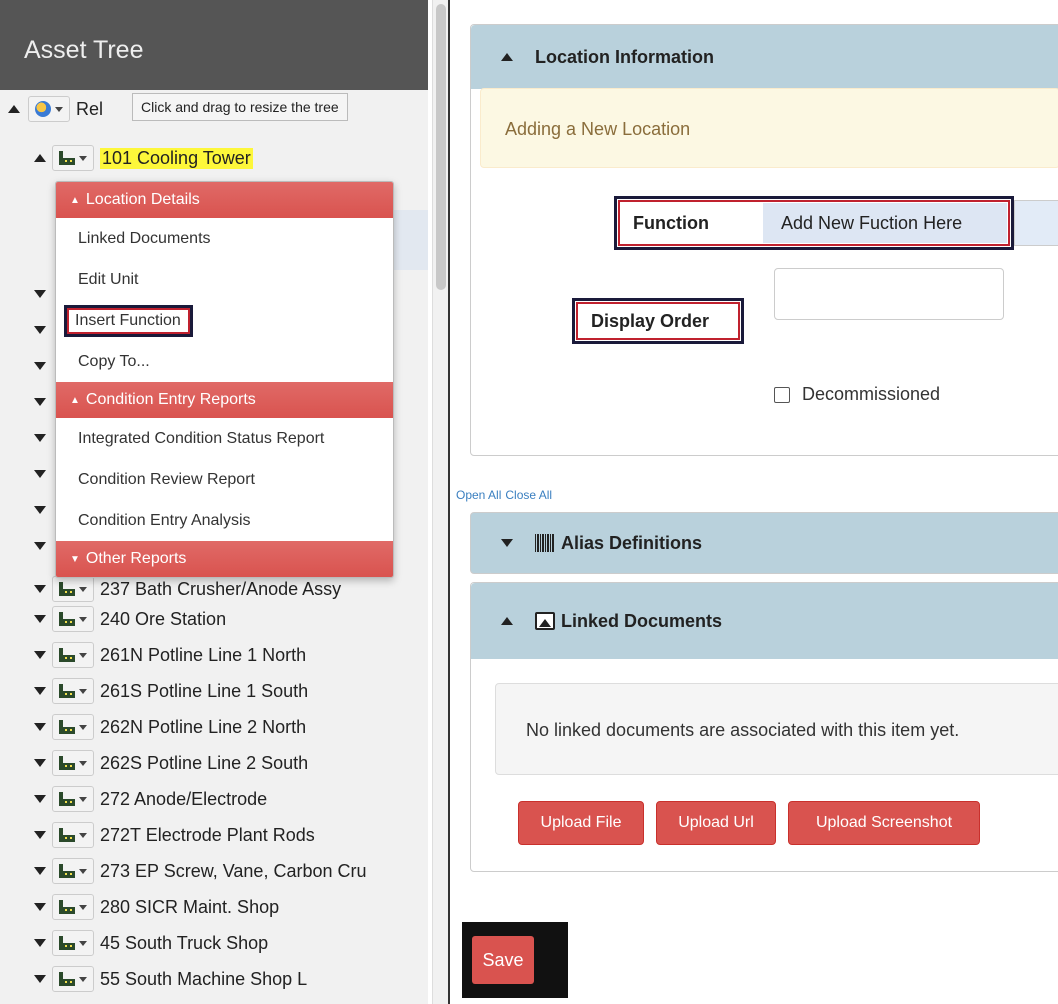  I want to click on node-label: 237 Bath Crusher/Anode Assy, so click(220, 589).